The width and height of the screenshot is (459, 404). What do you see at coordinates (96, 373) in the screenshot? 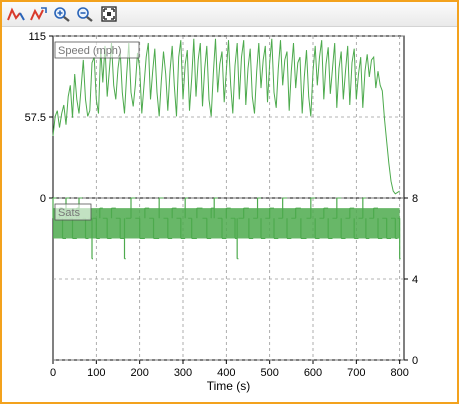
I see `x-tick-label: 100` at bounding box center [96, 373].